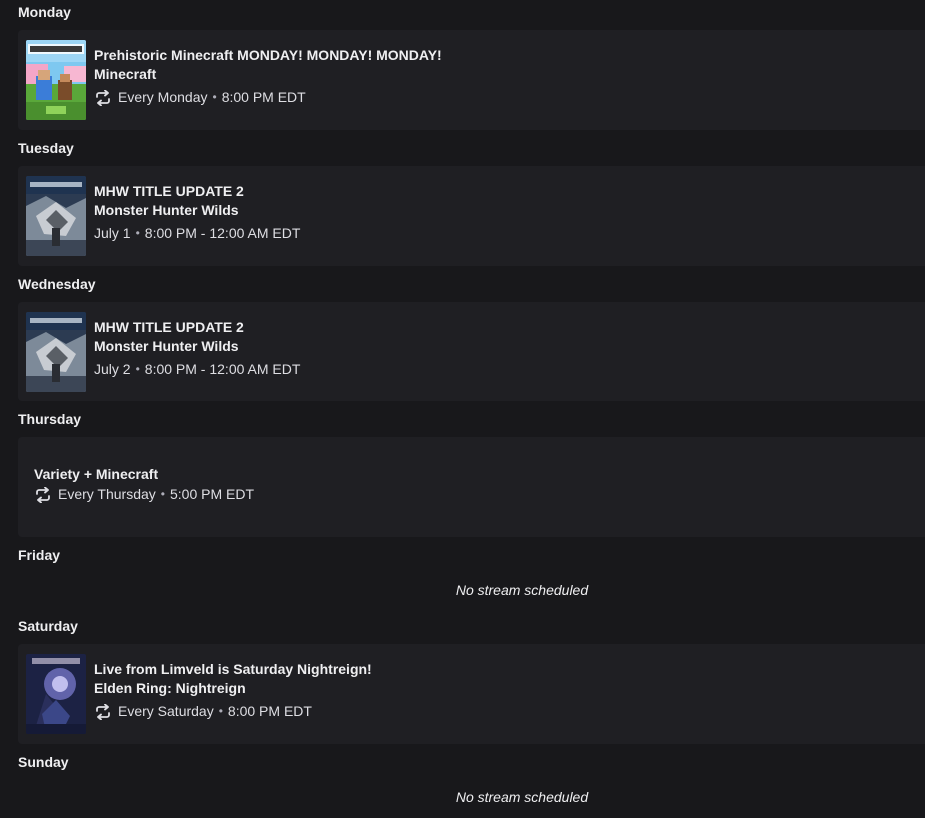 This screenshot has width=925, height=818. What do you see at coordinates (56, 694) in the screenshot?
I see `elden-ring-nightreign-cover-icon` at bounding box center [56, 694].